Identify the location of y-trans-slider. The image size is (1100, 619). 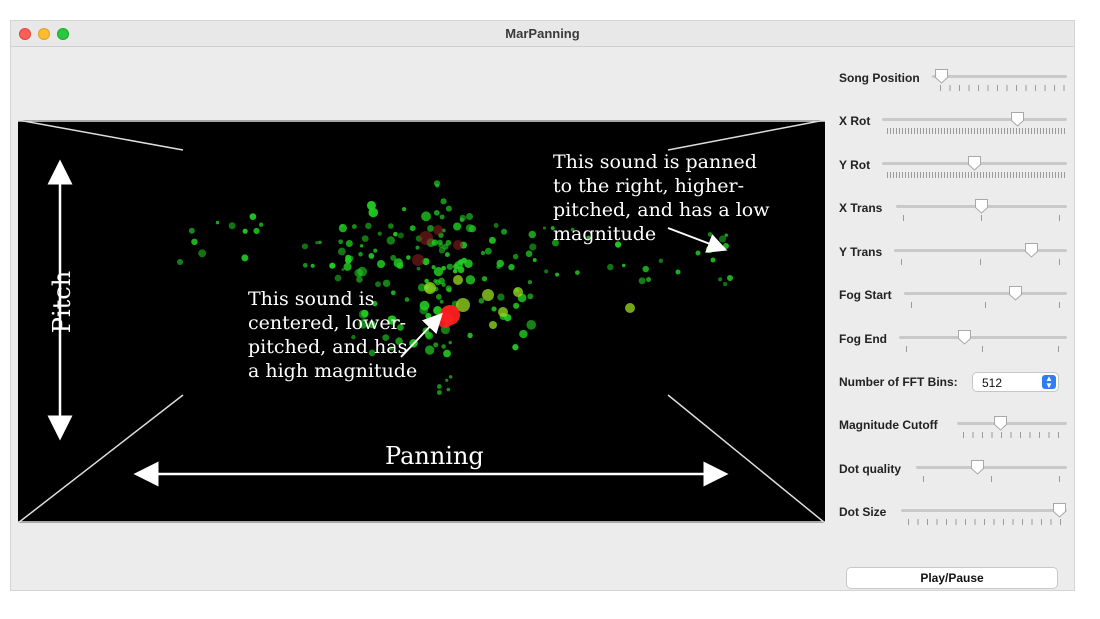
(980, 250).